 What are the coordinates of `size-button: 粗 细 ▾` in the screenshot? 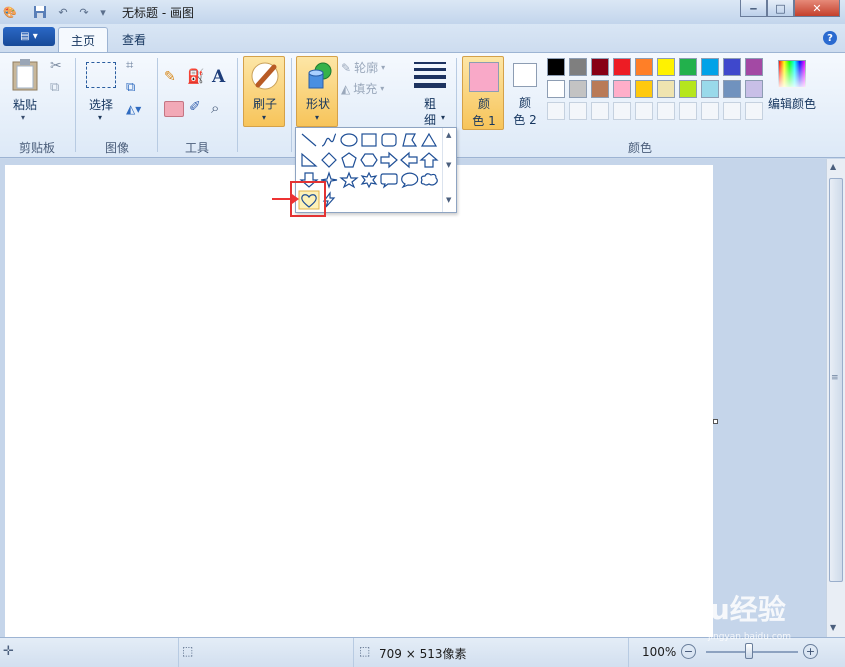 It's located at (430, 93).